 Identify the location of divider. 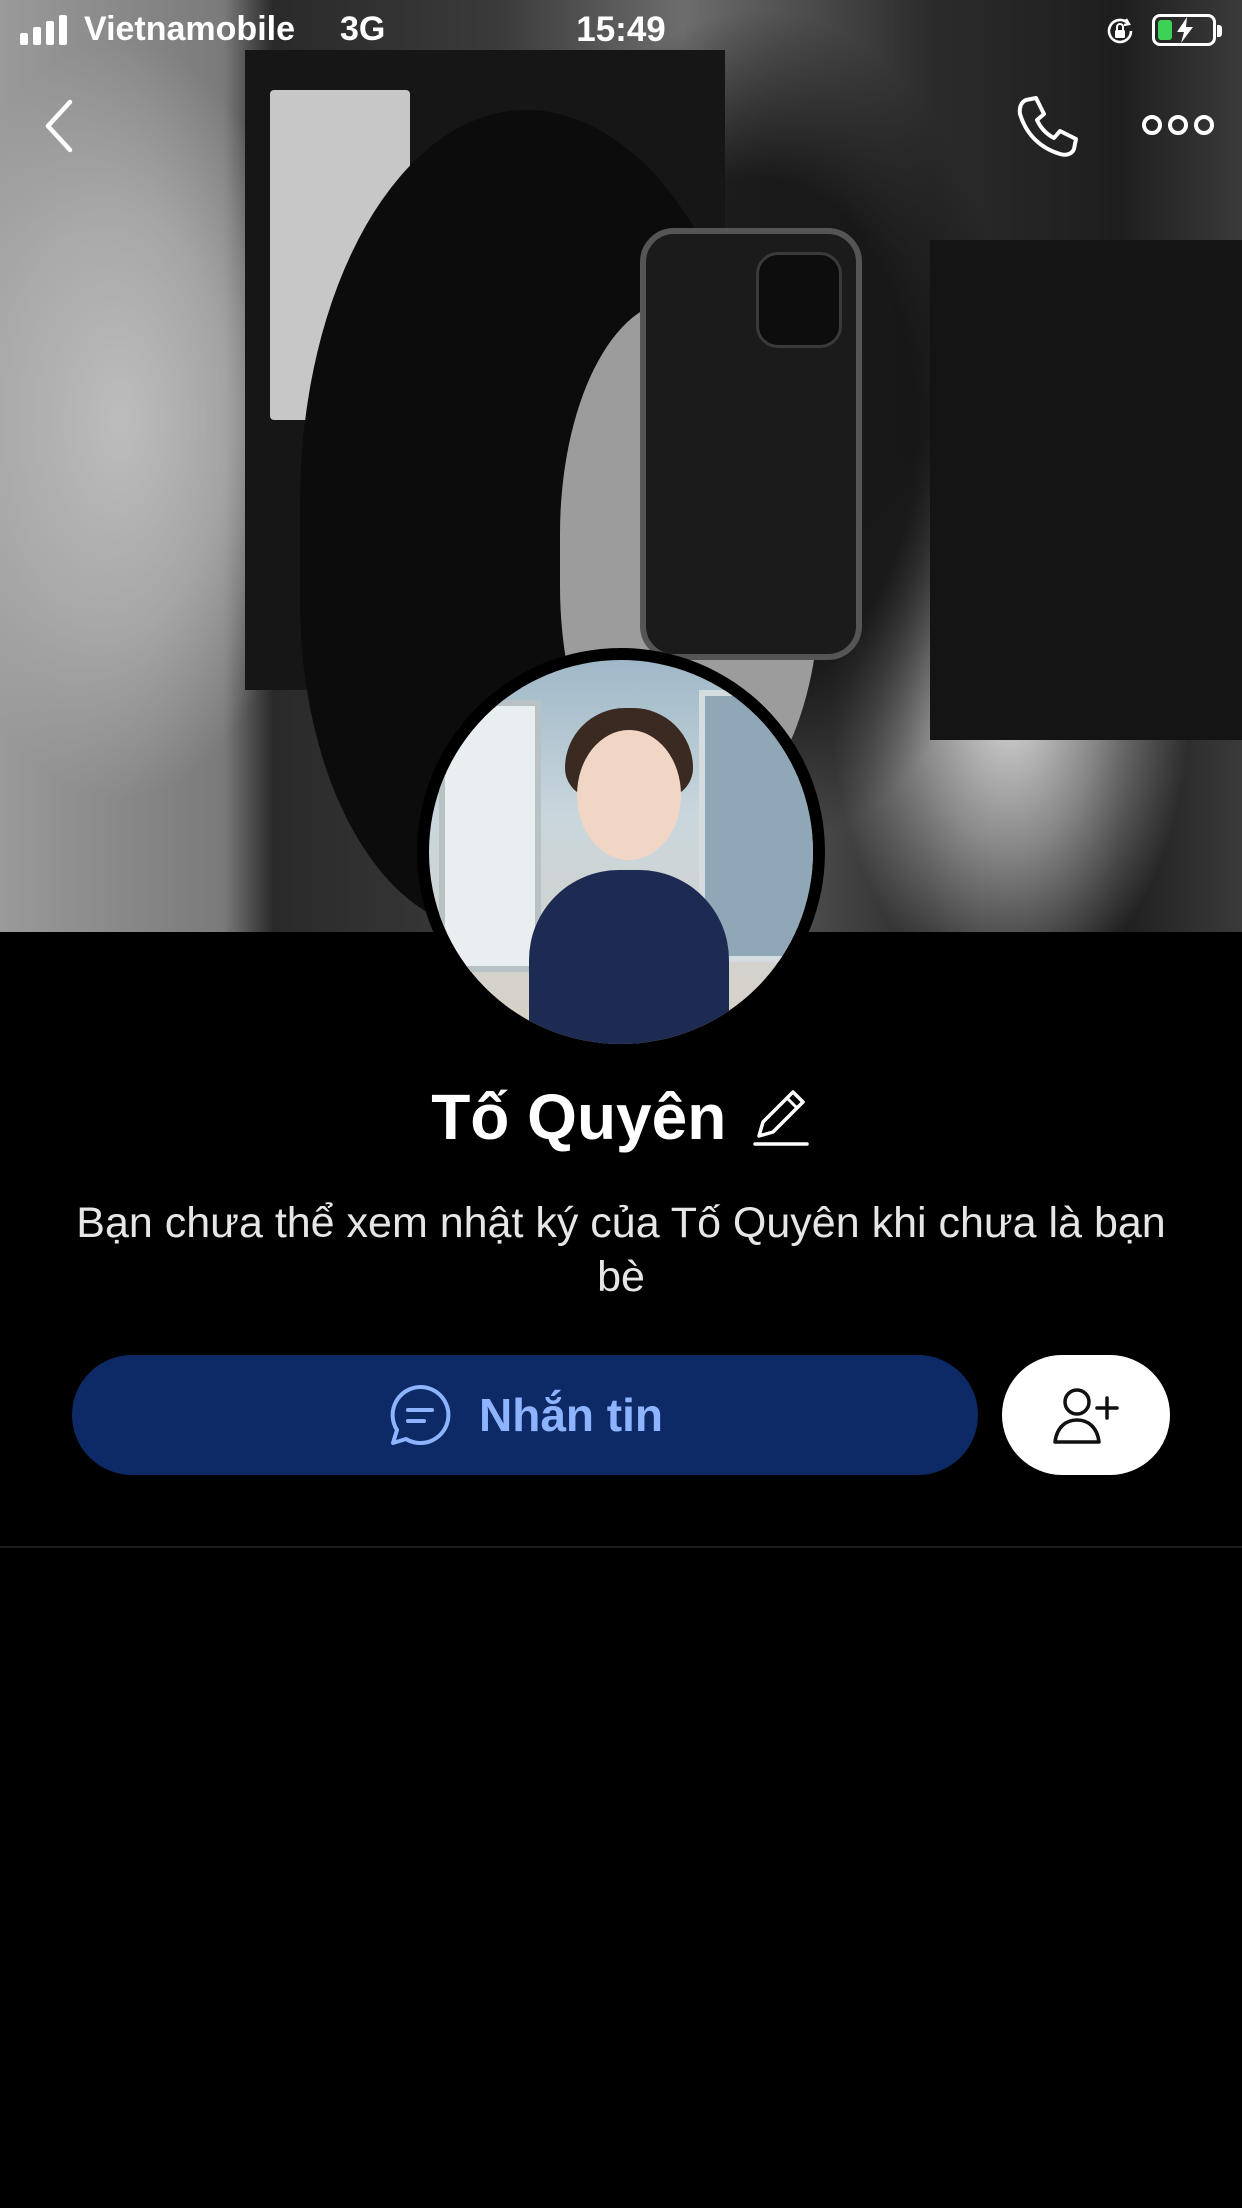
(621, 1547).